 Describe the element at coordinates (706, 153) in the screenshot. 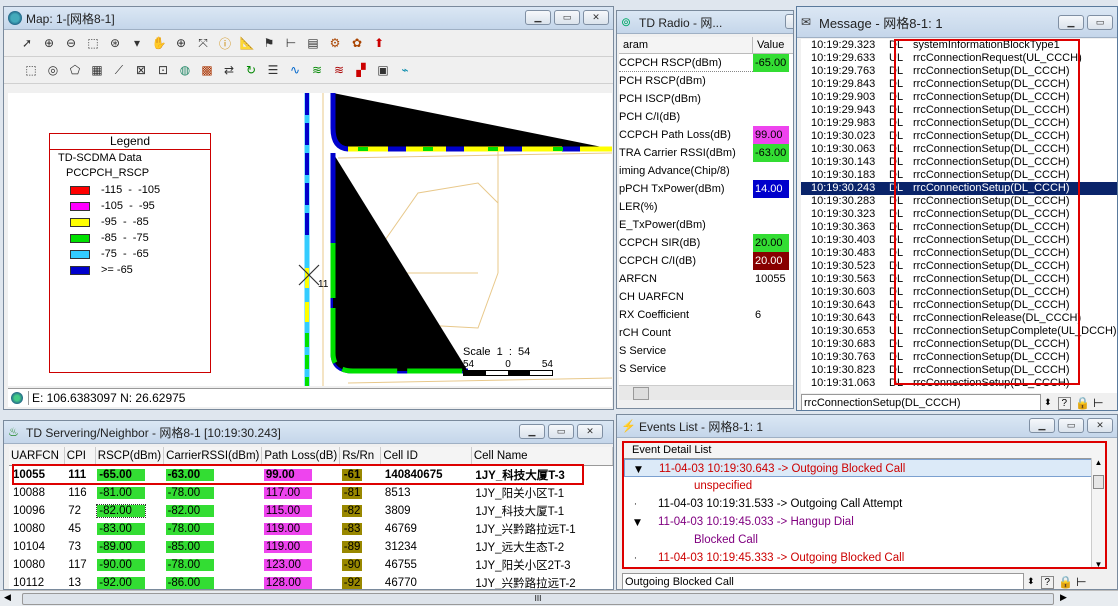

I see `td-radio-row: TRA Carrier RSSI(dBm) -63.00` at that location.